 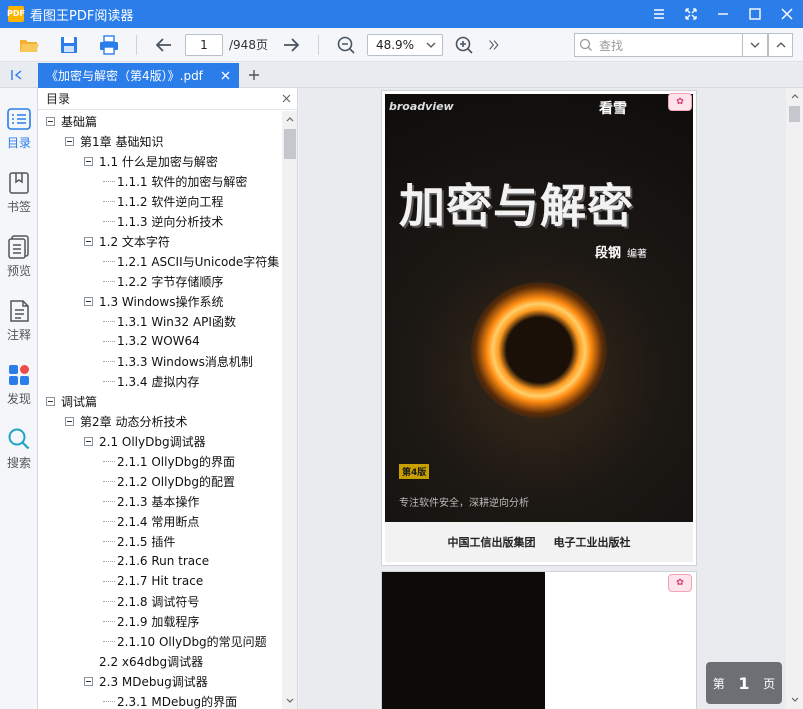 What do you see at coordinates (637, 254) in the screenshot?
I see `cover-author-role: 编著` at bounding box center [637, 254].